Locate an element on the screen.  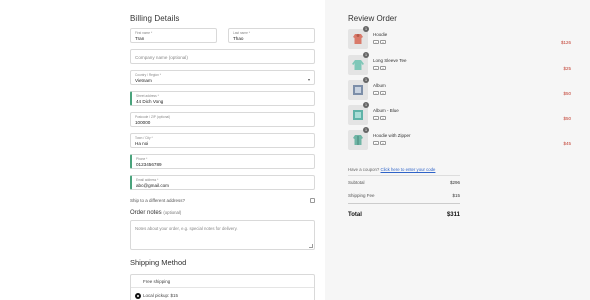
billing-heading: Billing Details is located at coordinates (155, 18).